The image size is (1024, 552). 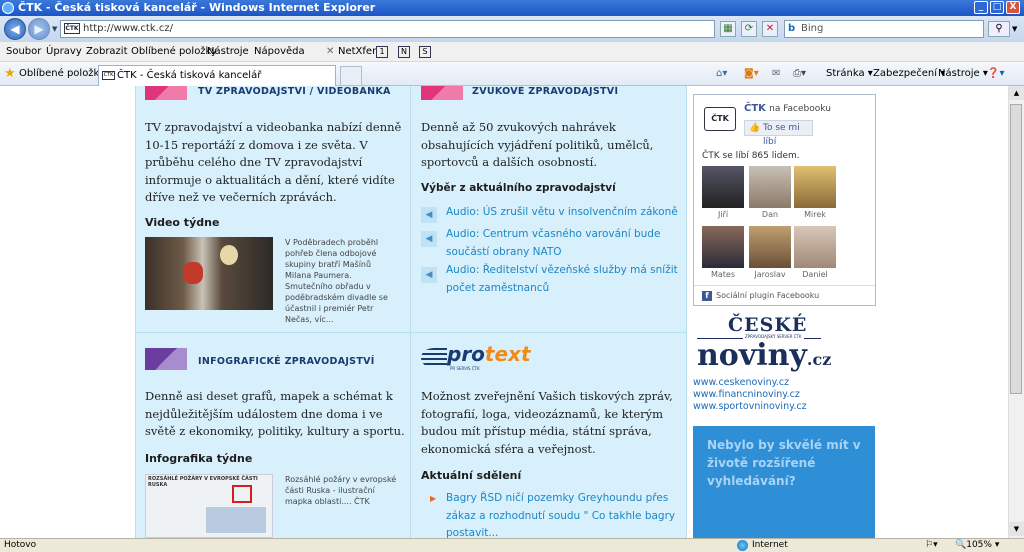 What do you see at coordinates (799, 74) in the screenshot?
I see `print-icon: ⎙▾` at bounding box center [799, 74].